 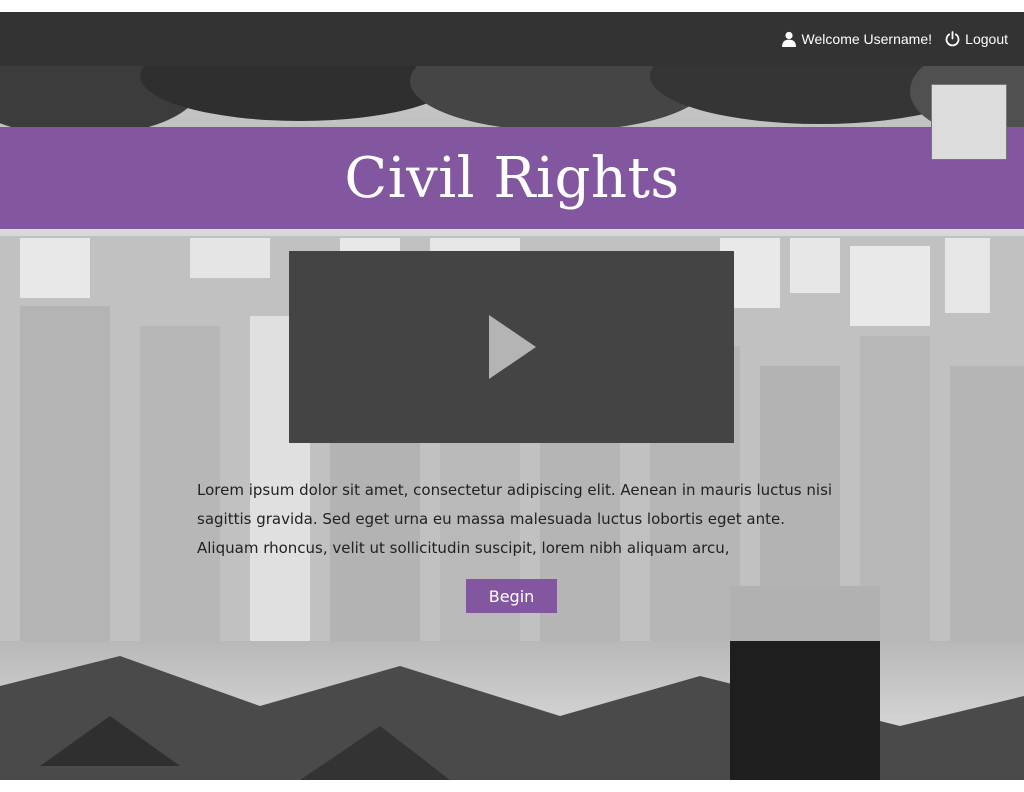 I want to click on avatar-placeholder, so click(x=969, y=122).